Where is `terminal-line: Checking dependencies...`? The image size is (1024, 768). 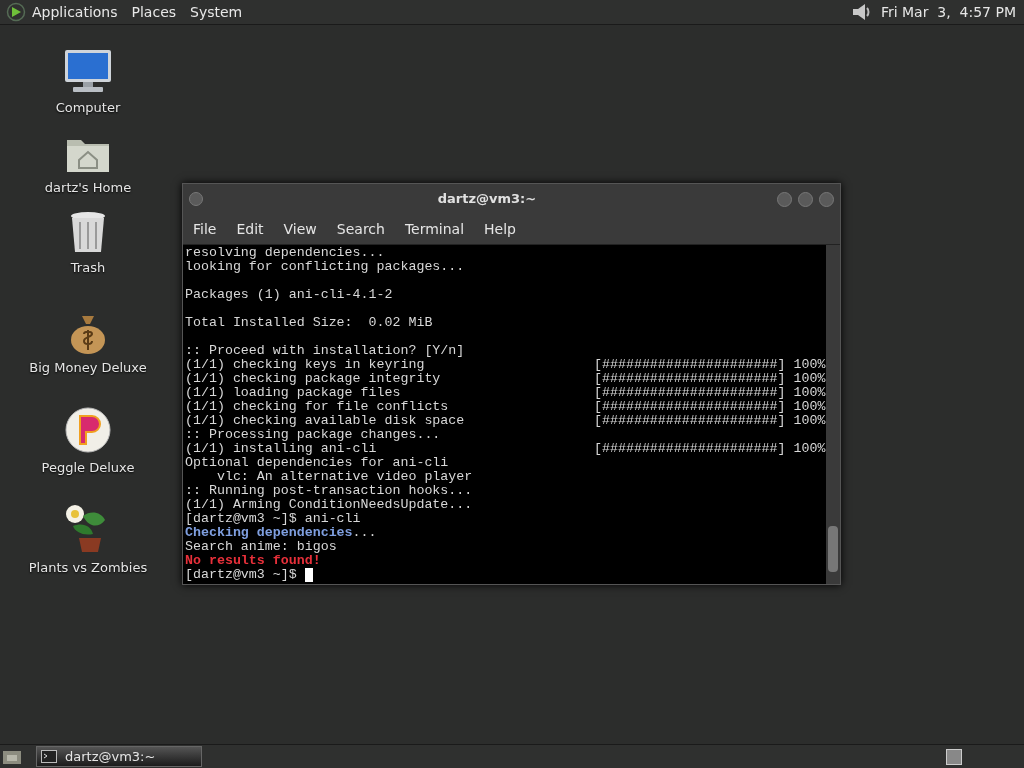
terminal-line: Checking dependencies... is located at coordinates (281, 532).